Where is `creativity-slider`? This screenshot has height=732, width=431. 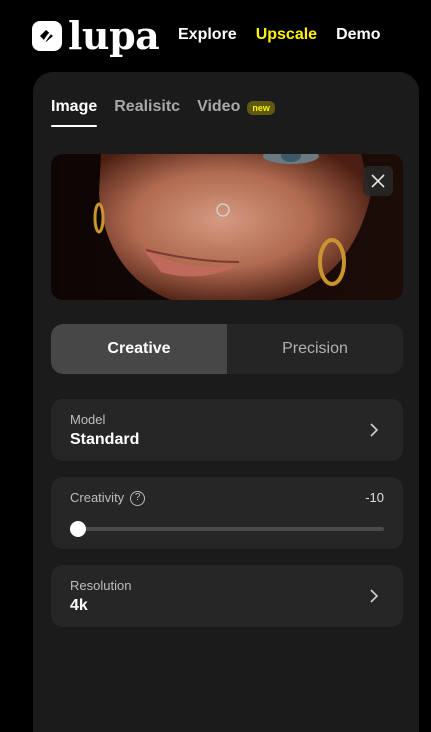 creativity-slider is located at coordinates (227, 529).